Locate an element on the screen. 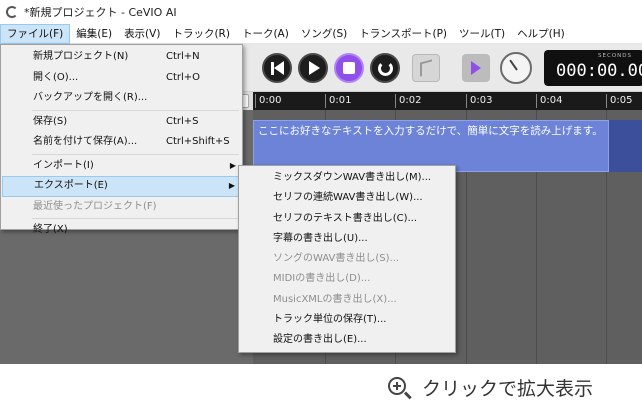 This screenshot has height=410, width=642. loop-button is located at coordinates (385, 68).